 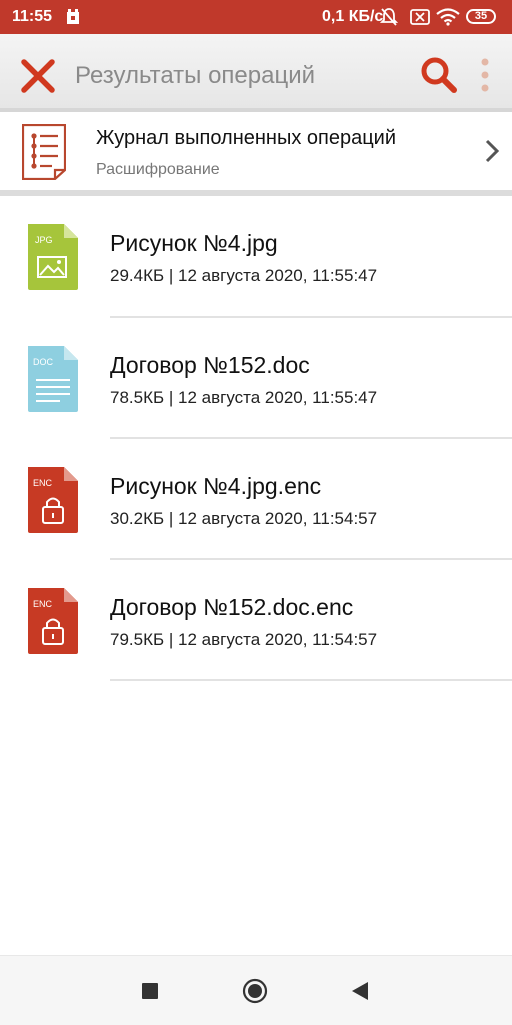 I want to click on file-meta: 78.5КБ | 12 августа 2020, 11:55:47, so click(x=244, y=397).